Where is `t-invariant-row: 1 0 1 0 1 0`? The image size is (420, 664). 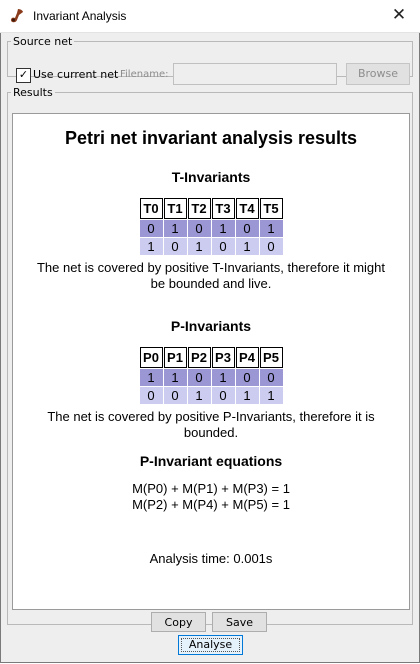
t-invariant-row: 1 0 1 0 1 0 is located at coordinates (211, 246).